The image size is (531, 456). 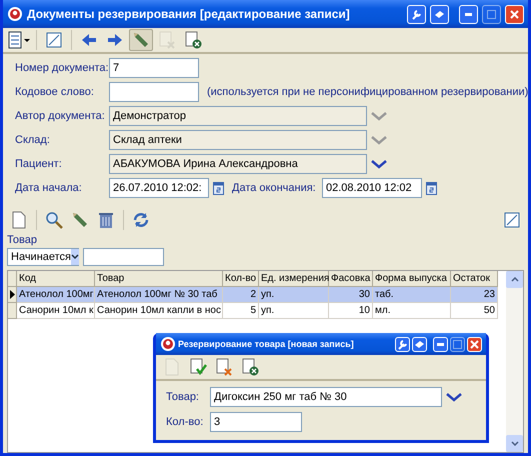 What do you see at coordinates (159, 311) in the screenshot?
I see `table-cell: Санорин 10мл капли в нос` at bounding box center [159, 311].